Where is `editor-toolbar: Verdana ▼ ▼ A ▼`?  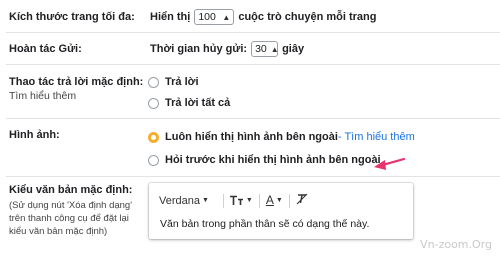
editor-toolbar: Verdana ▼ ▼ A ▼ is located at coordinates (233, 200).